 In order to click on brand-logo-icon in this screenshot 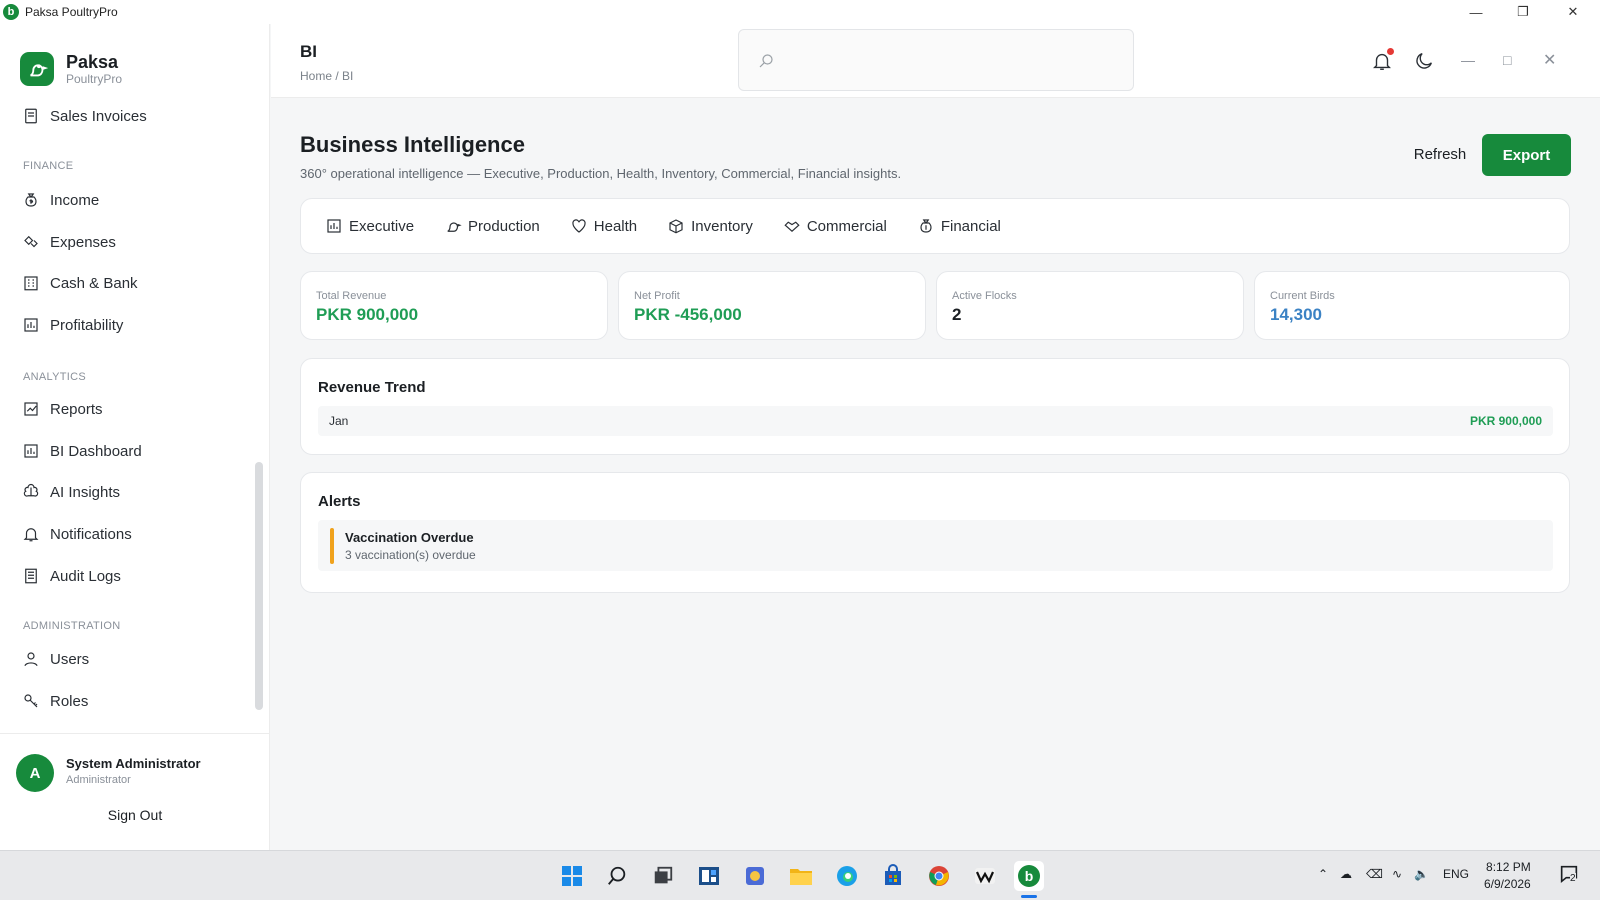, I will do `click(37, 69)`.